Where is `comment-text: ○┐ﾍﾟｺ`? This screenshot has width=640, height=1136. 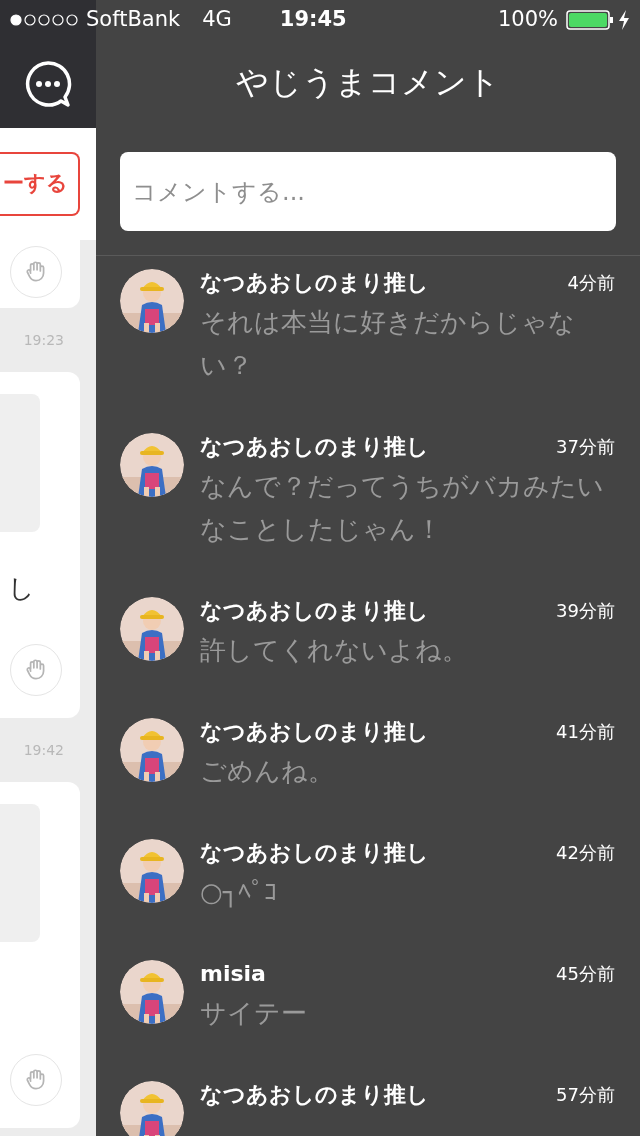
comment-text: ○┐ﾍﾟｺ is located at coordinates (239, 893).